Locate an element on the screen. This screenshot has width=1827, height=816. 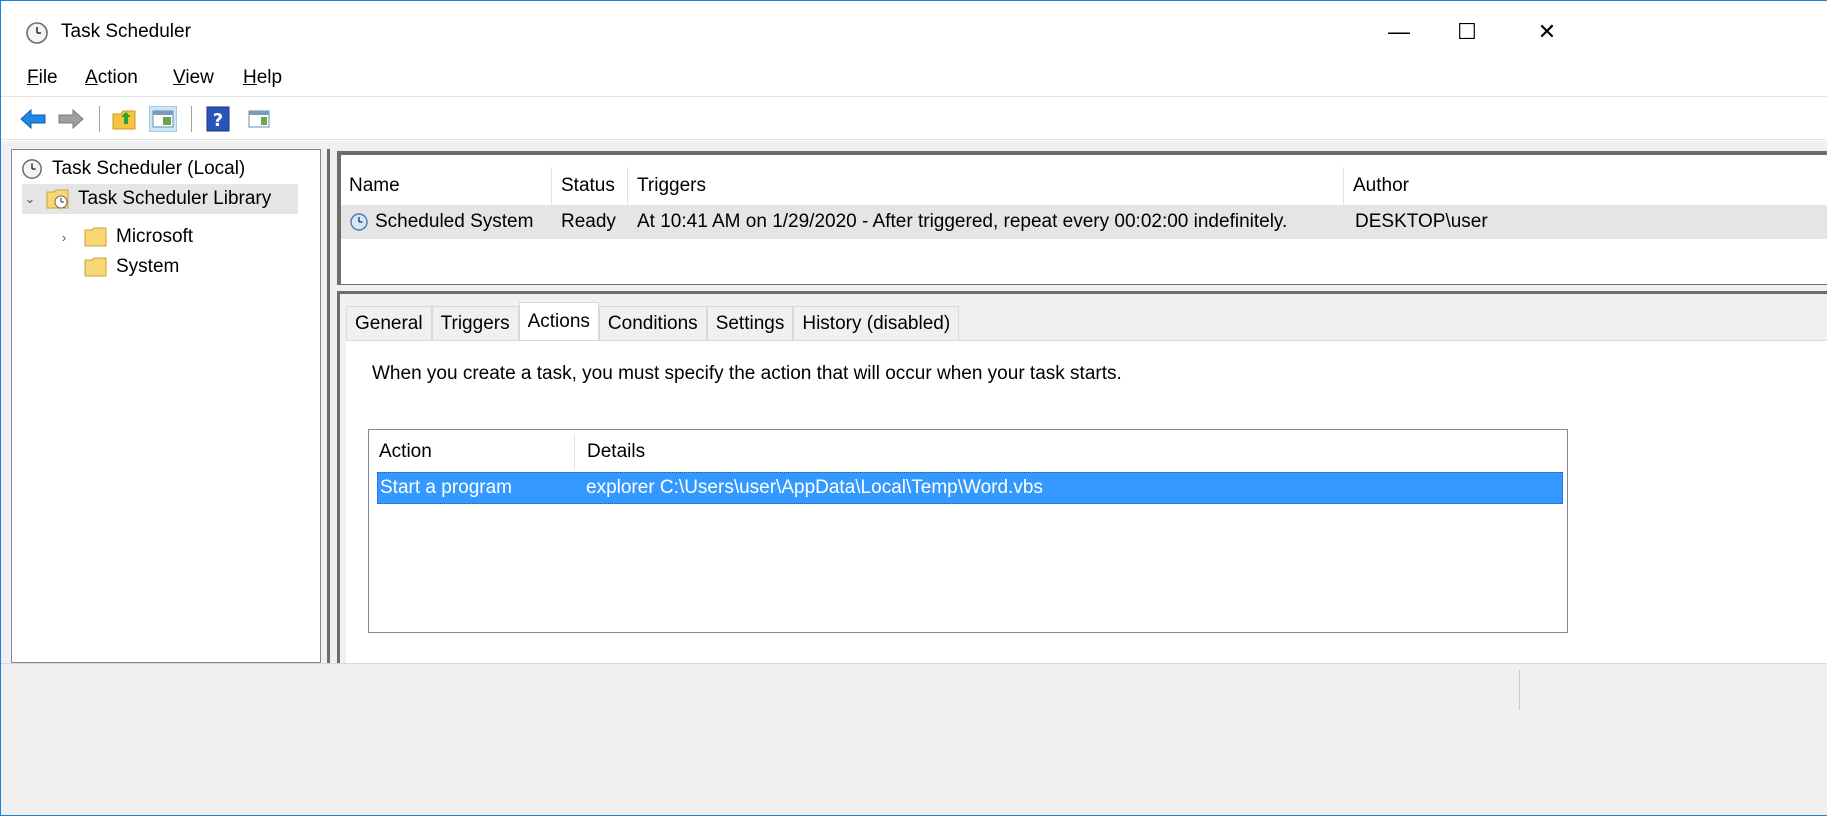
status-bar-divider is located at coordinates (1519, 690).